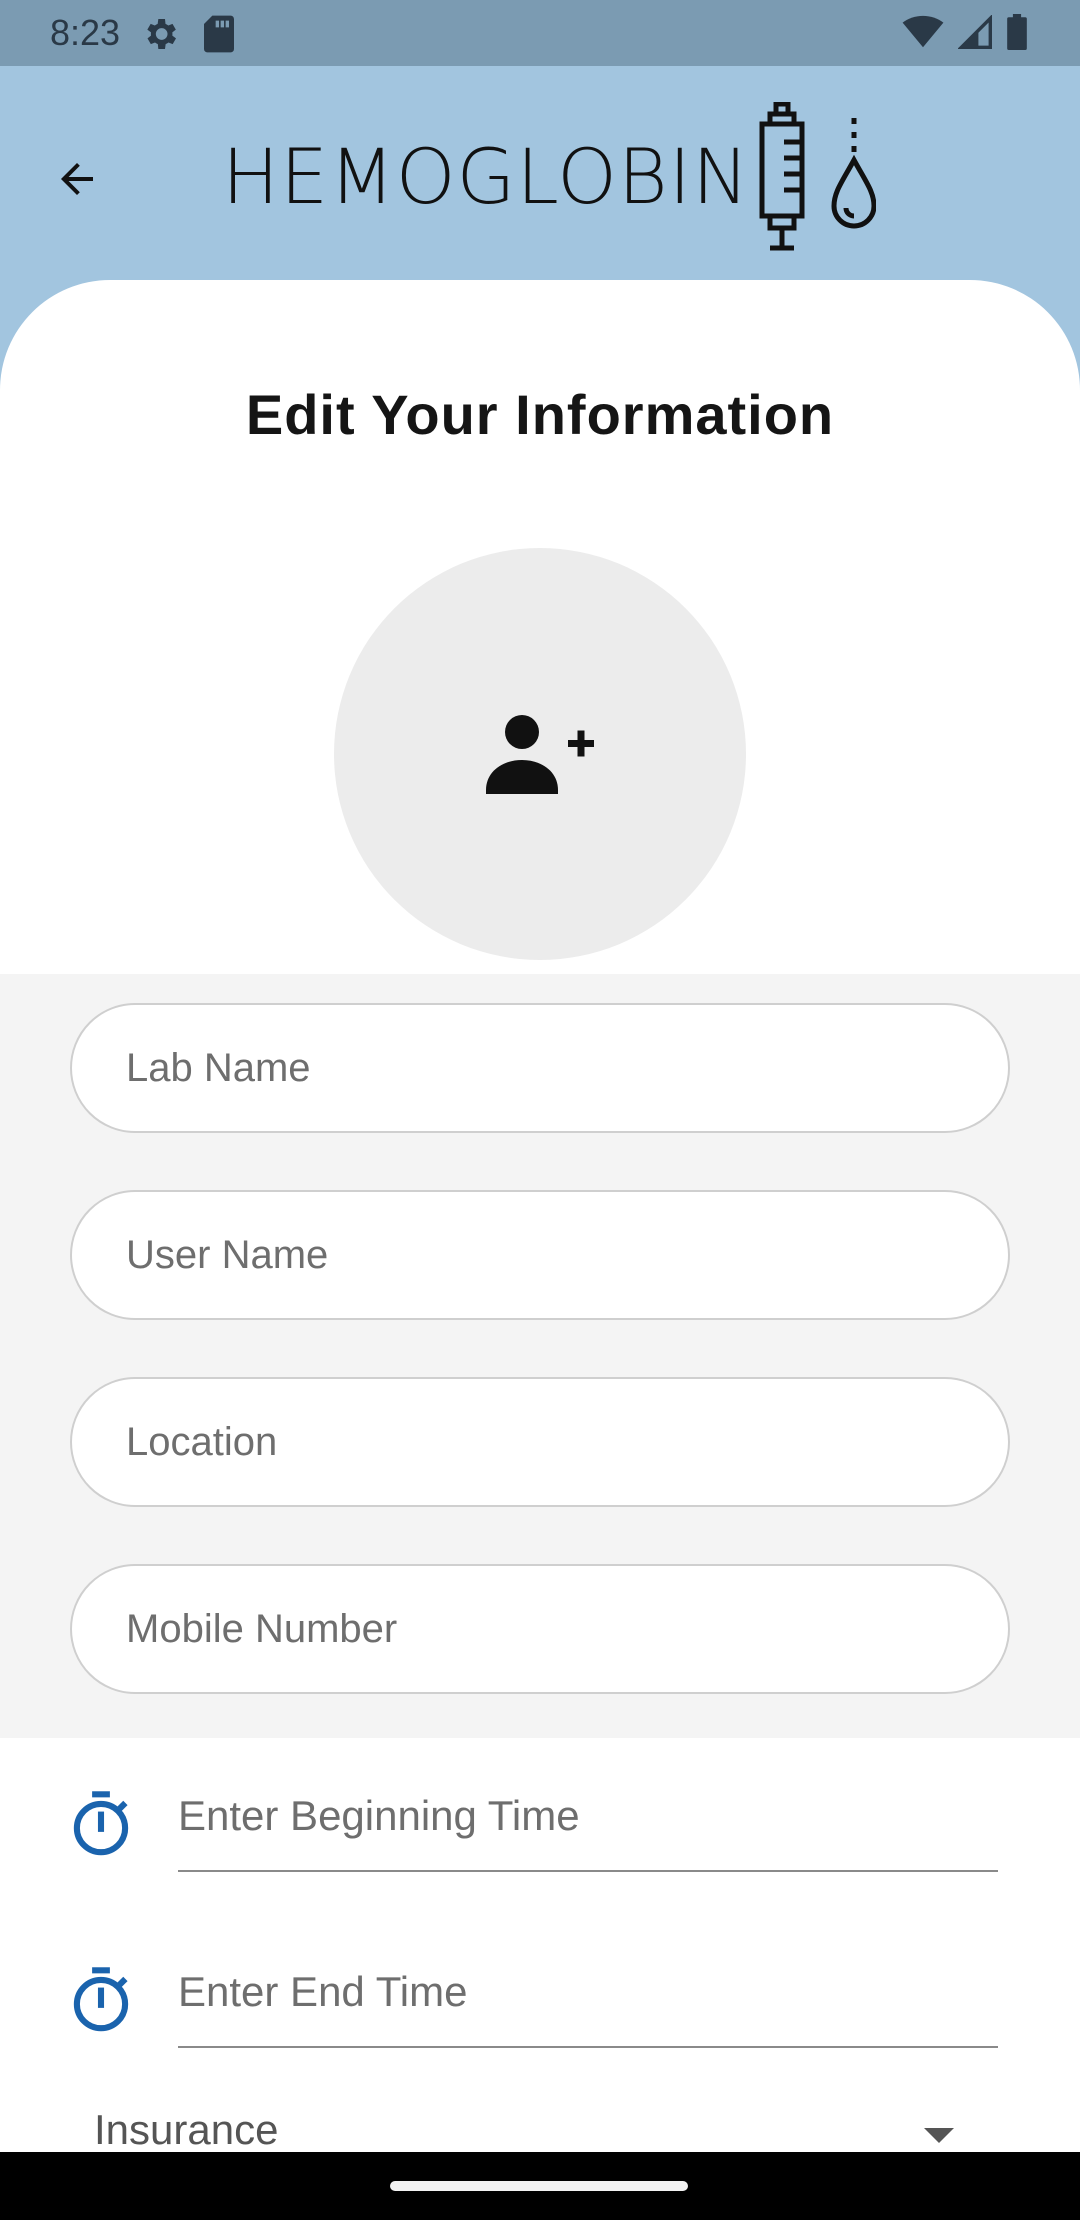 The width and height of the screenshot is (1080, 2220). Describe the element at coordinates (540, 1068) in the screenshot. I see `lab-name-input` at that location.